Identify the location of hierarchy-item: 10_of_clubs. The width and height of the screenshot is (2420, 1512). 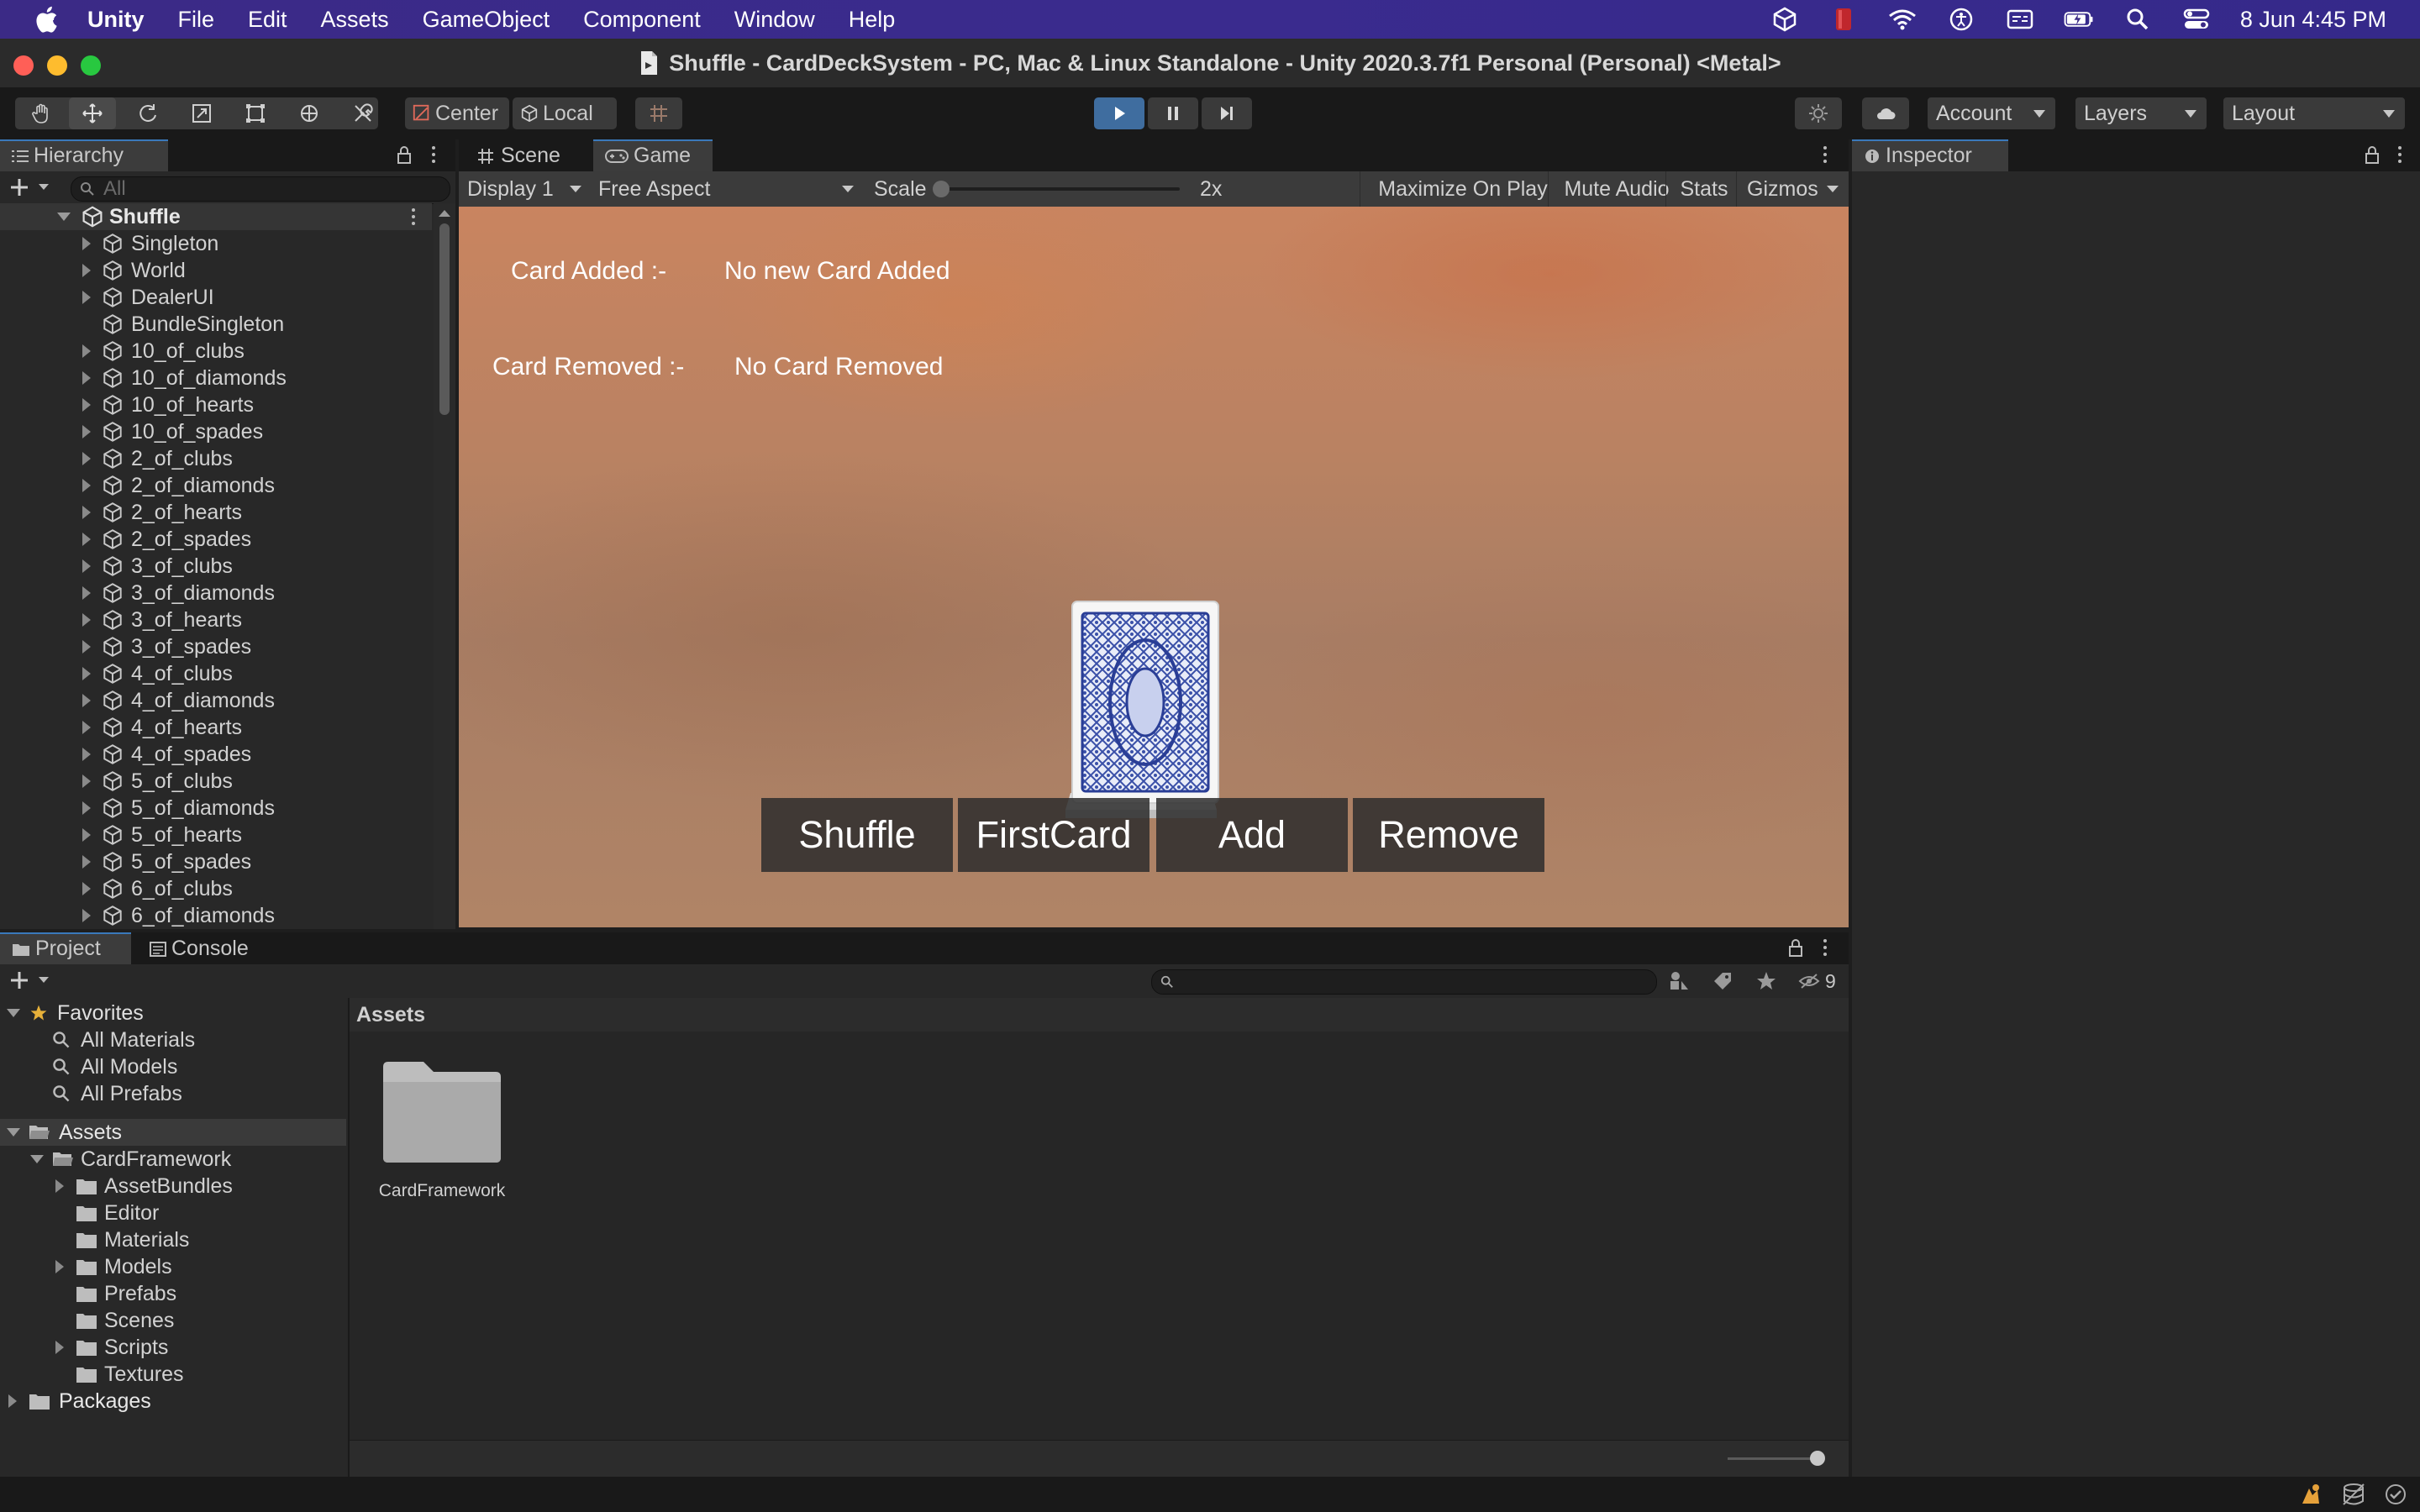
(216, 351).